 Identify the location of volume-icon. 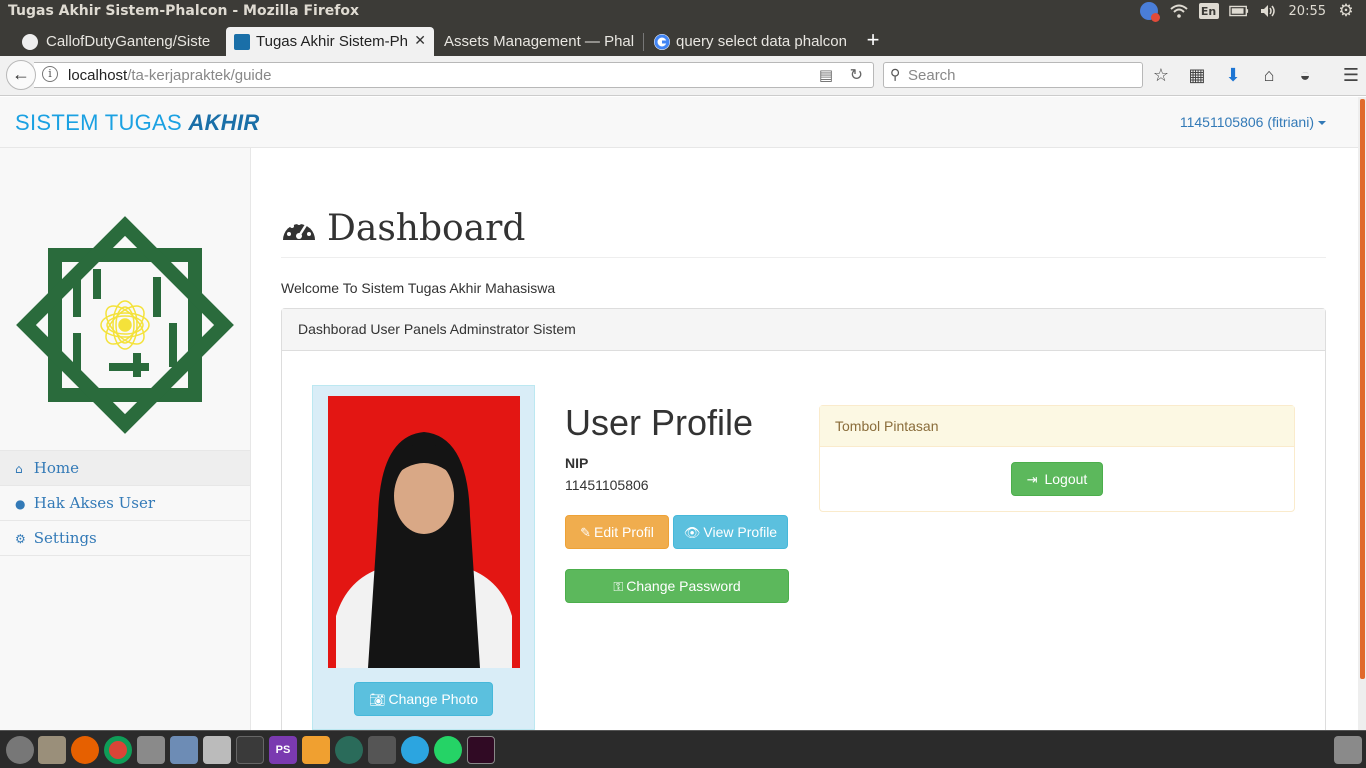
(1269, 11).